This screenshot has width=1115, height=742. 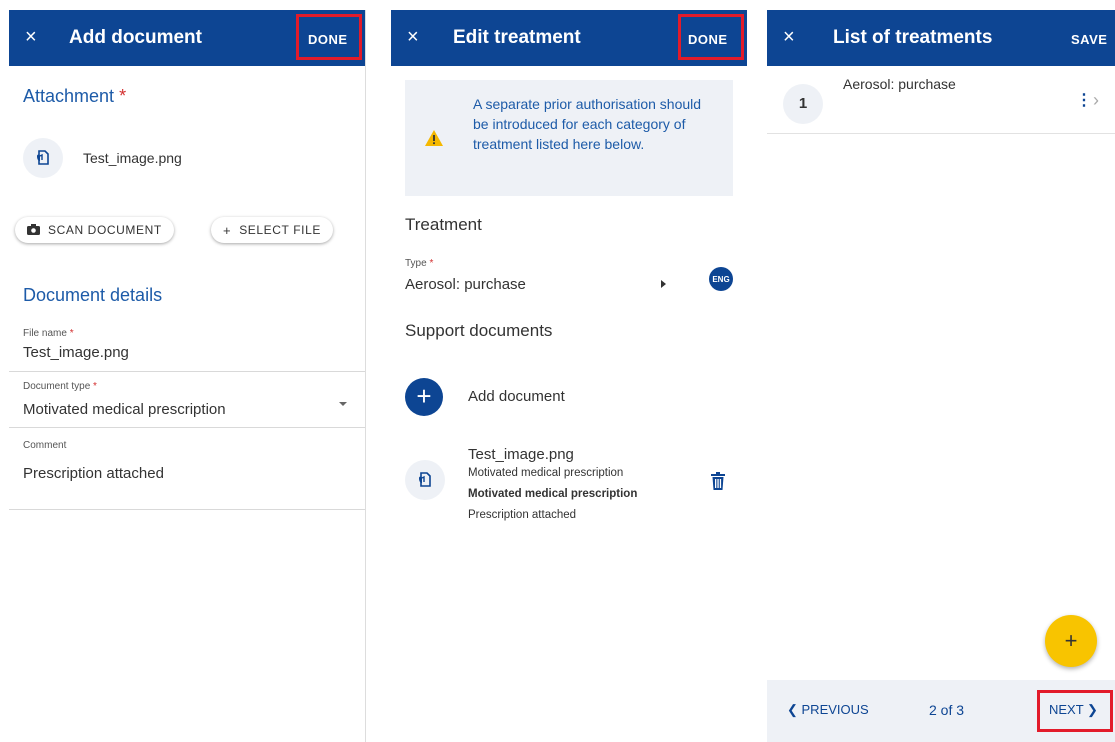 I want to click on previous-button: ❮ PREVIOUS, so click(x=828, y=710).